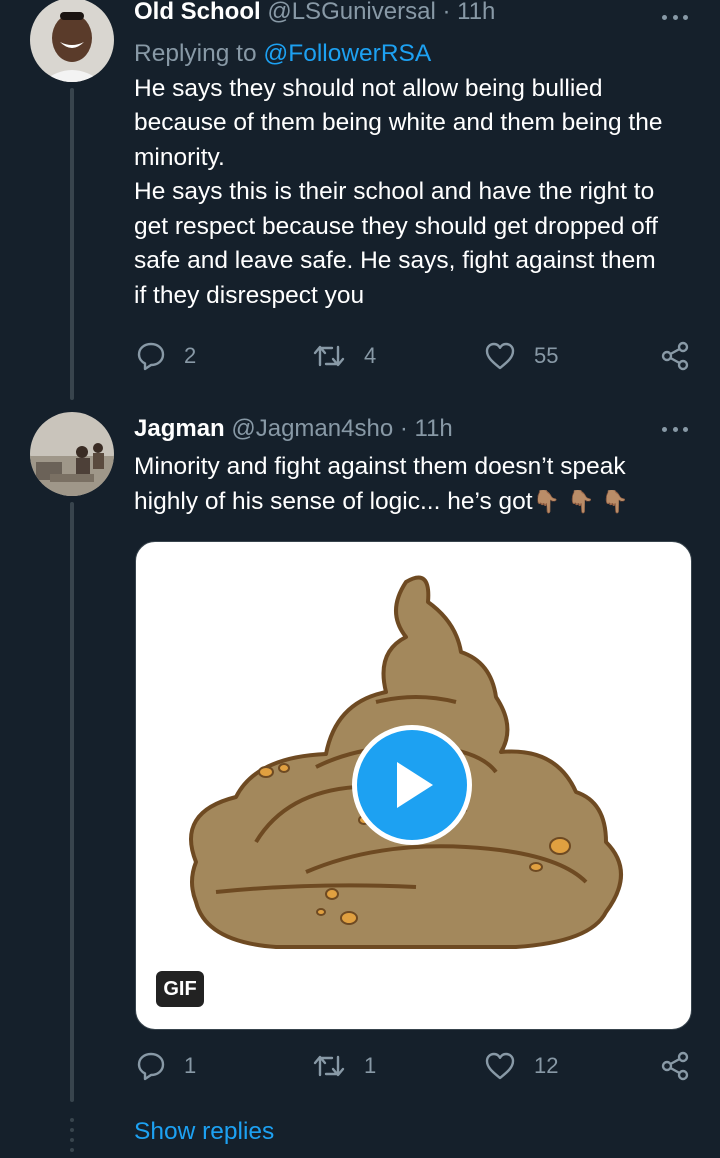 The width and height of the screenshot is (720, 1158). Describe the element at coordinates (476, 12) in the screenshot. I see `tweet1-time: 11h` at that location.